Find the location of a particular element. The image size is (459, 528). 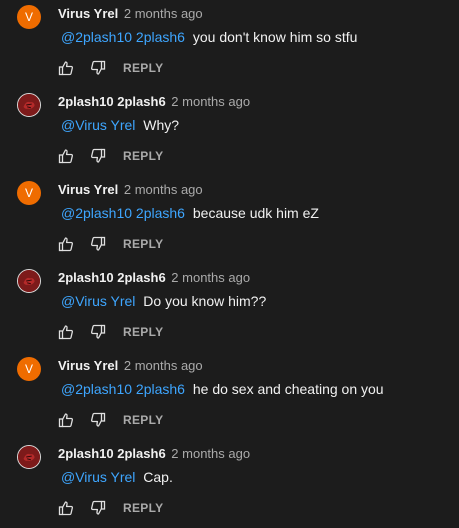

comment-text: Why? is located at coordinates (161, 125).